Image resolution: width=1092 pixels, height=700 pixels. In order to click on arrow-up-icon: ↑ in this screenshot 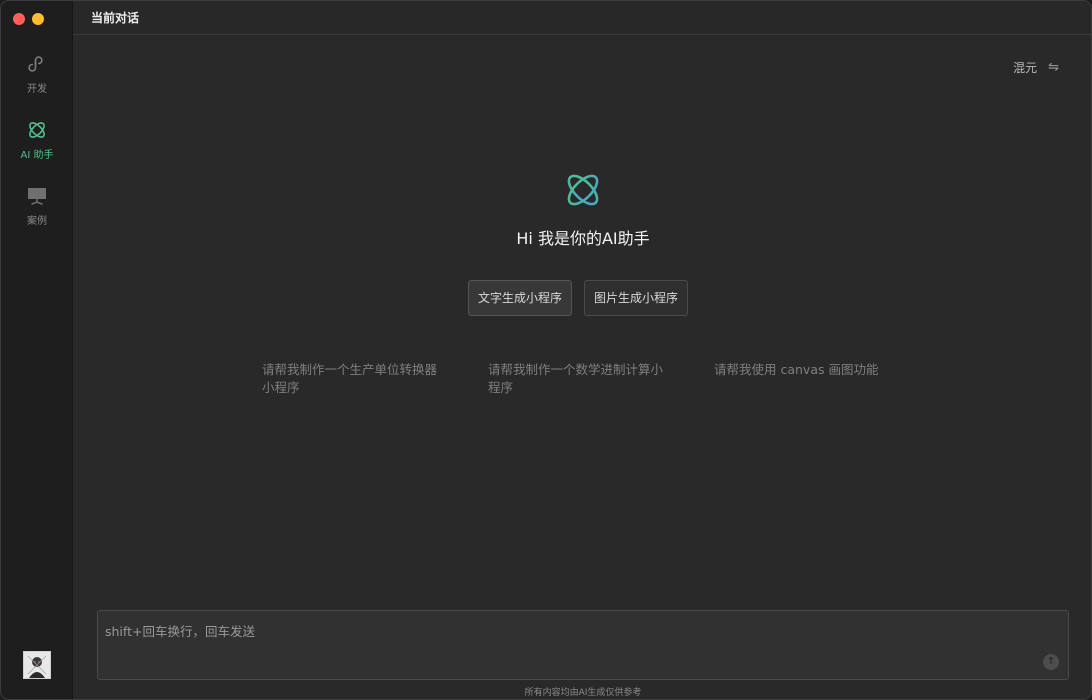, I will do `click(1051, 661)`.